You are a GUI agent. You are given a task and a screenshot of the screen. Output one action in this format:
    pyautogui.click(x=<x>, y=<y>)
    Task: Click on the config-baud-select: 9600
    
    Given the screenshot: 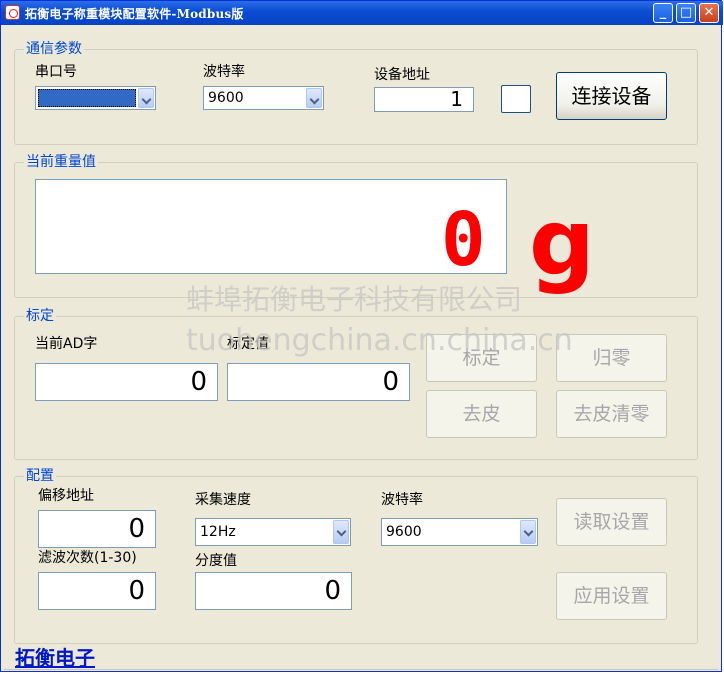 What is the action you would take?
    pyautogui.click(x=459, y=532)
    